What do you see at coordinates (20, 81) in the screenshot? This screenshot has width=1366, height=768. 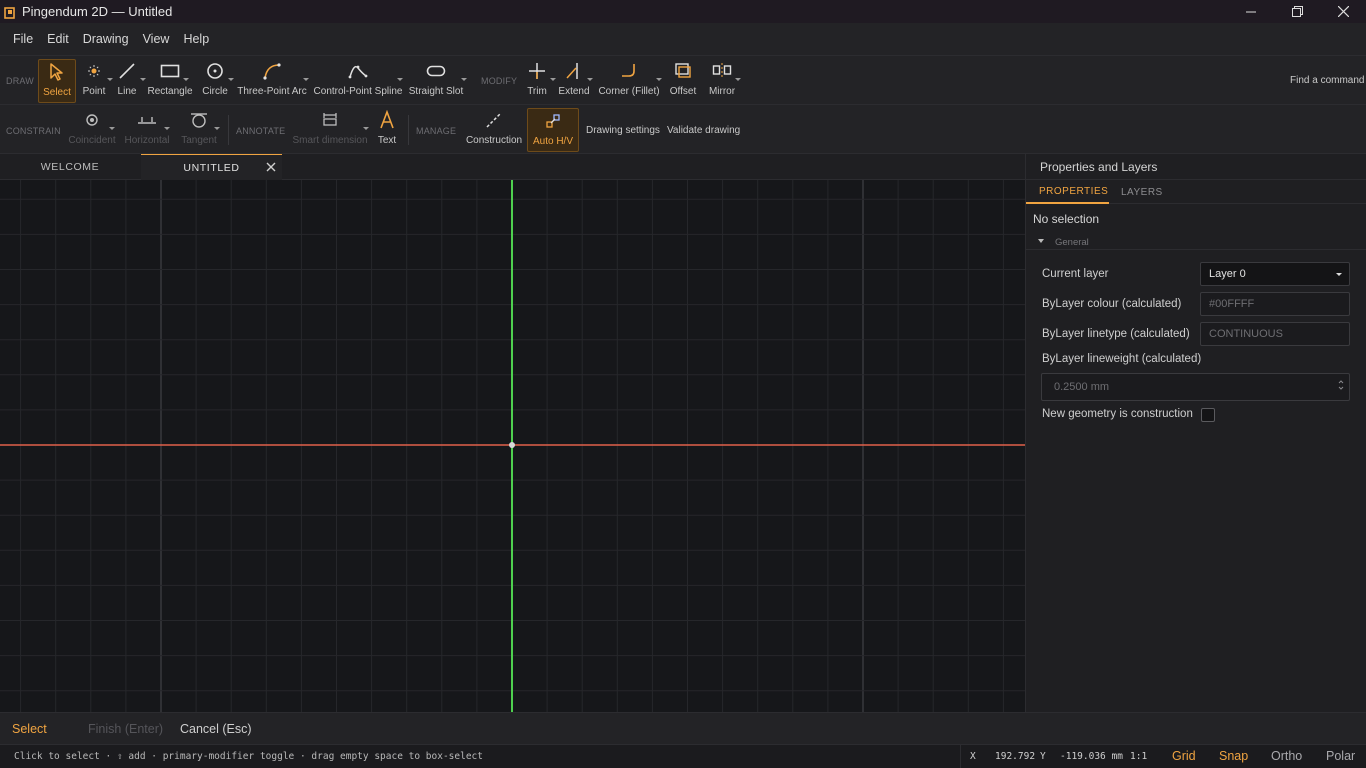 I see `group-label-draw: DRAW` at bounding box center [20, 81].